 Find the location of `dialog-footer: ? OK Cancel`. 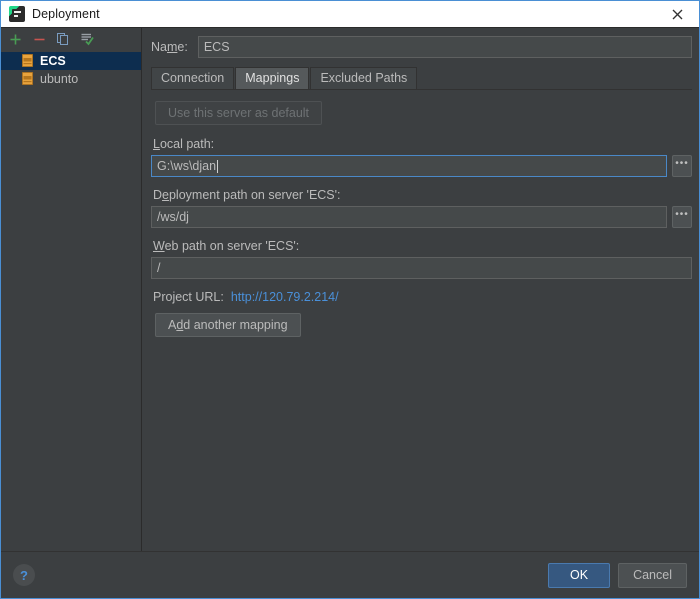

dialog-footer: ? OK Cancel is located at coordinates (350, 574).